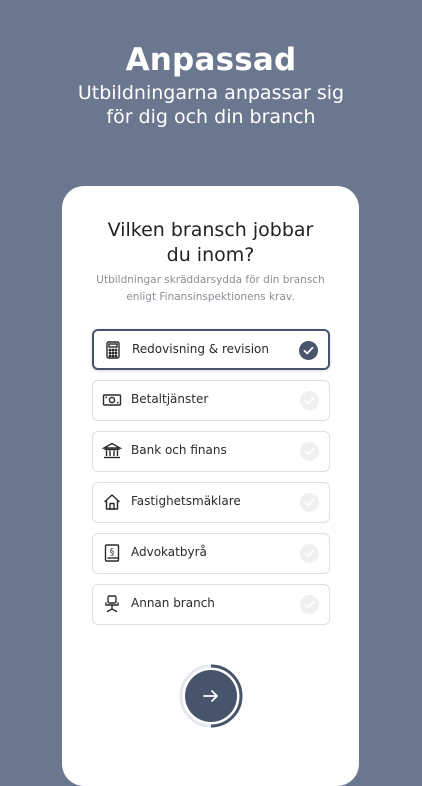 This screenshot has width=422, height=786. What do you see at coordinates (173, 603) in the screenshot?
I see `option-label: Annan branch` at bounding box center [173, 603].